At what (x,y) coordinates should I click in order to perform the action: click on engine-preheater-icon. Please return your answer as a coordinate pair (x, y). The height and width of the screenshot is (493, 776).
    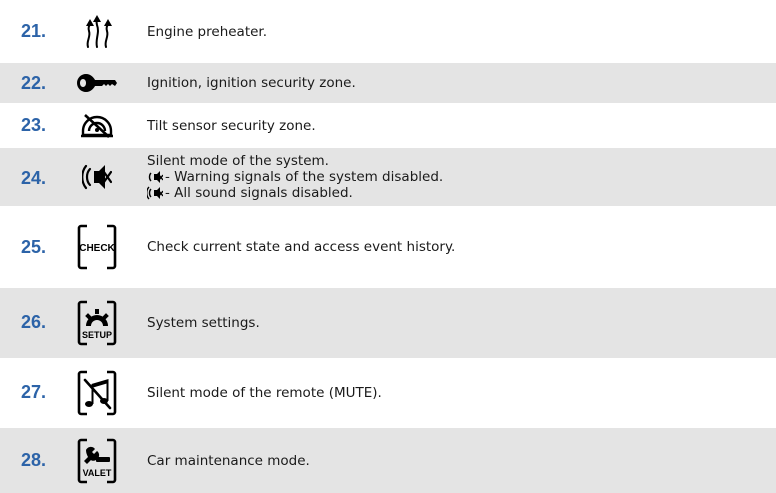
    Looking at the image, I should click on (97, 32).